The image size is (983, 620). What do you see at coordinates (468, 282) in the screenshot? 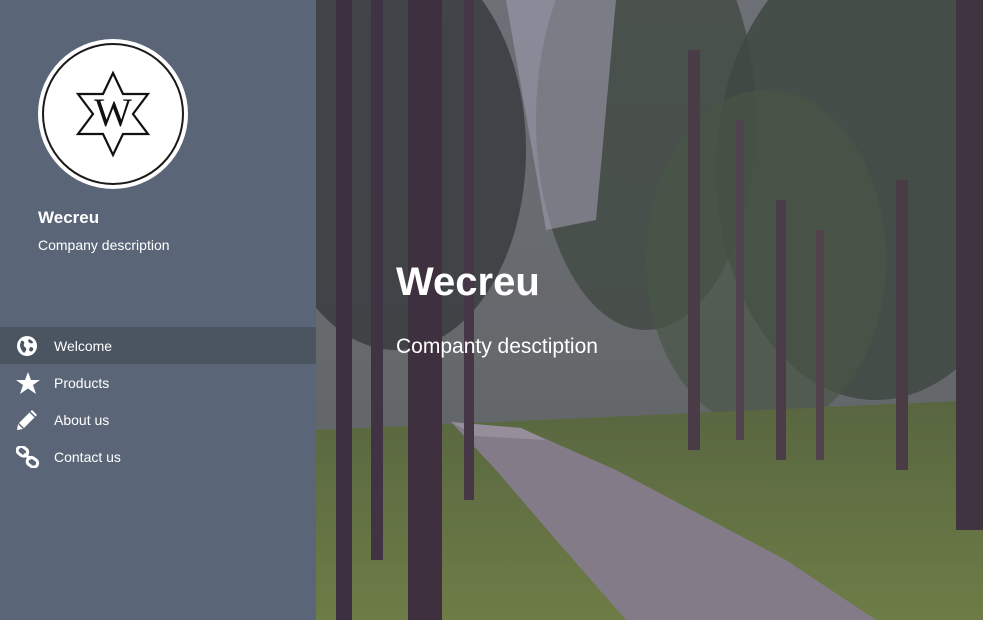
I see `hero-title: Wecreu` at bounding box center [468, 282].